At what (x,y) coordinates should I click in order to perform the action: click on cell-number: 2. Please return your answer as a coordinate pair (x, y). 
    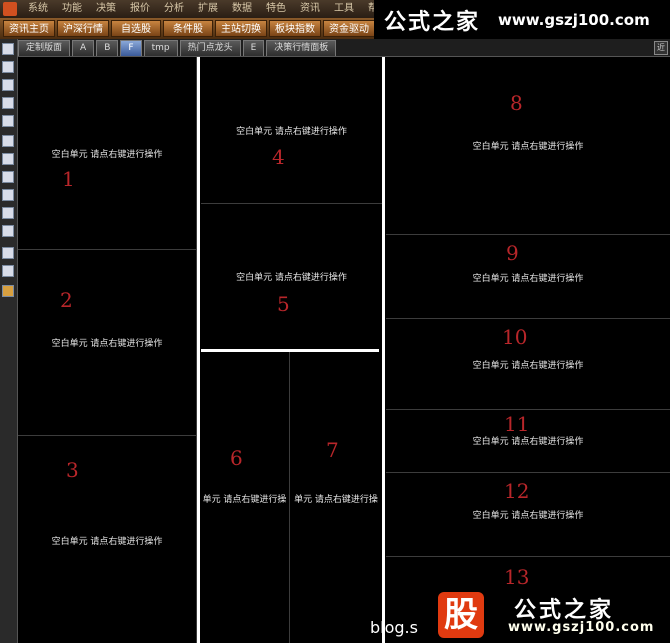
    Looking at the image, I should click on (66, 300).